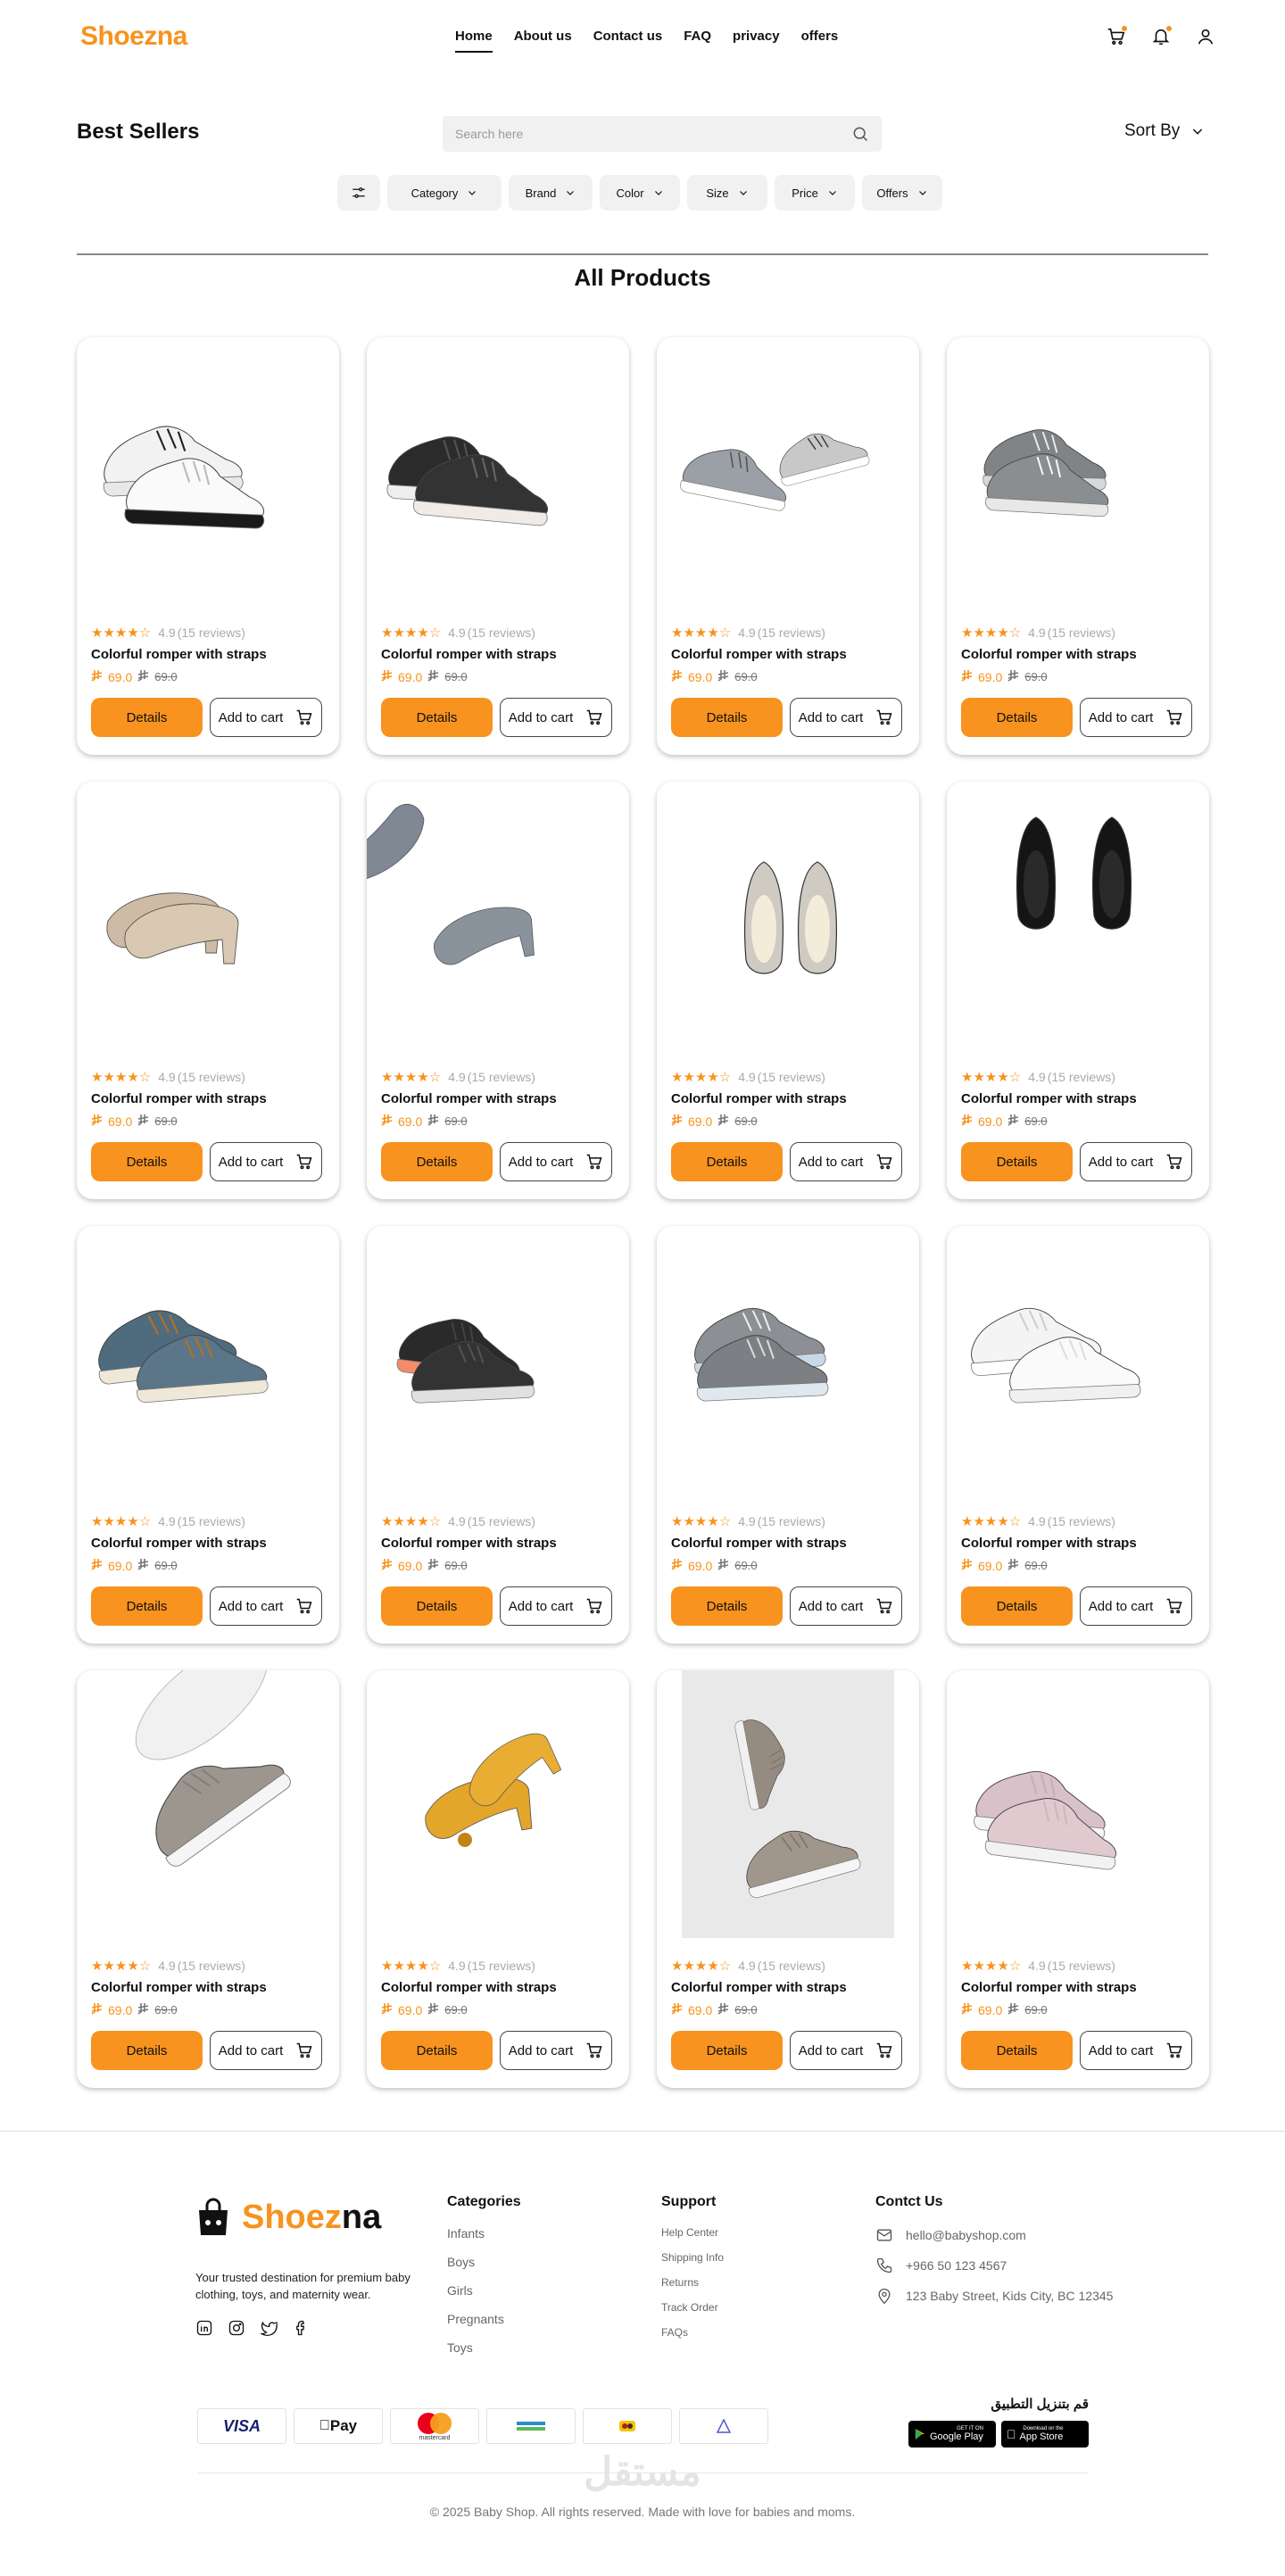  Describe the element at coordinates (358, 193) in the screenshot. I see `filter-settings-button` at that location.